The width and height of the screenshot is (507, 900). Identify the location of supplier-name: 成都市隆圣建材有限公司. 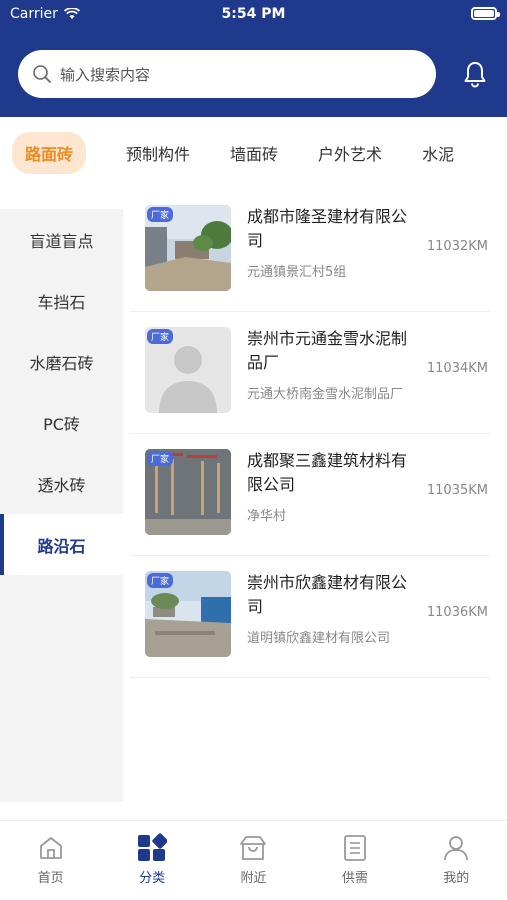
(327, 228).